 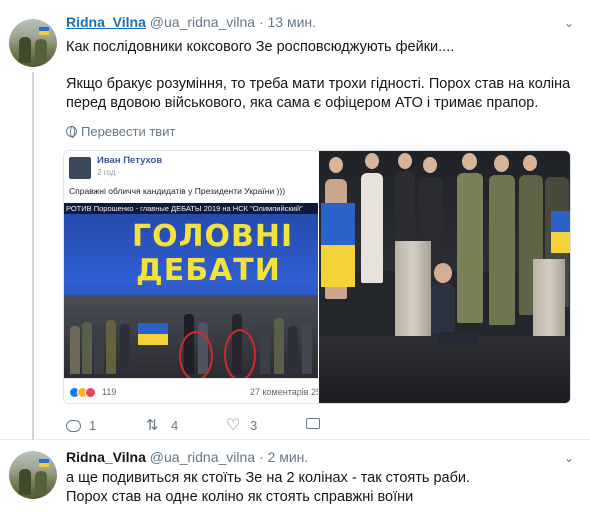 I want to click on direct-message-button, so click(x=317, y=423).